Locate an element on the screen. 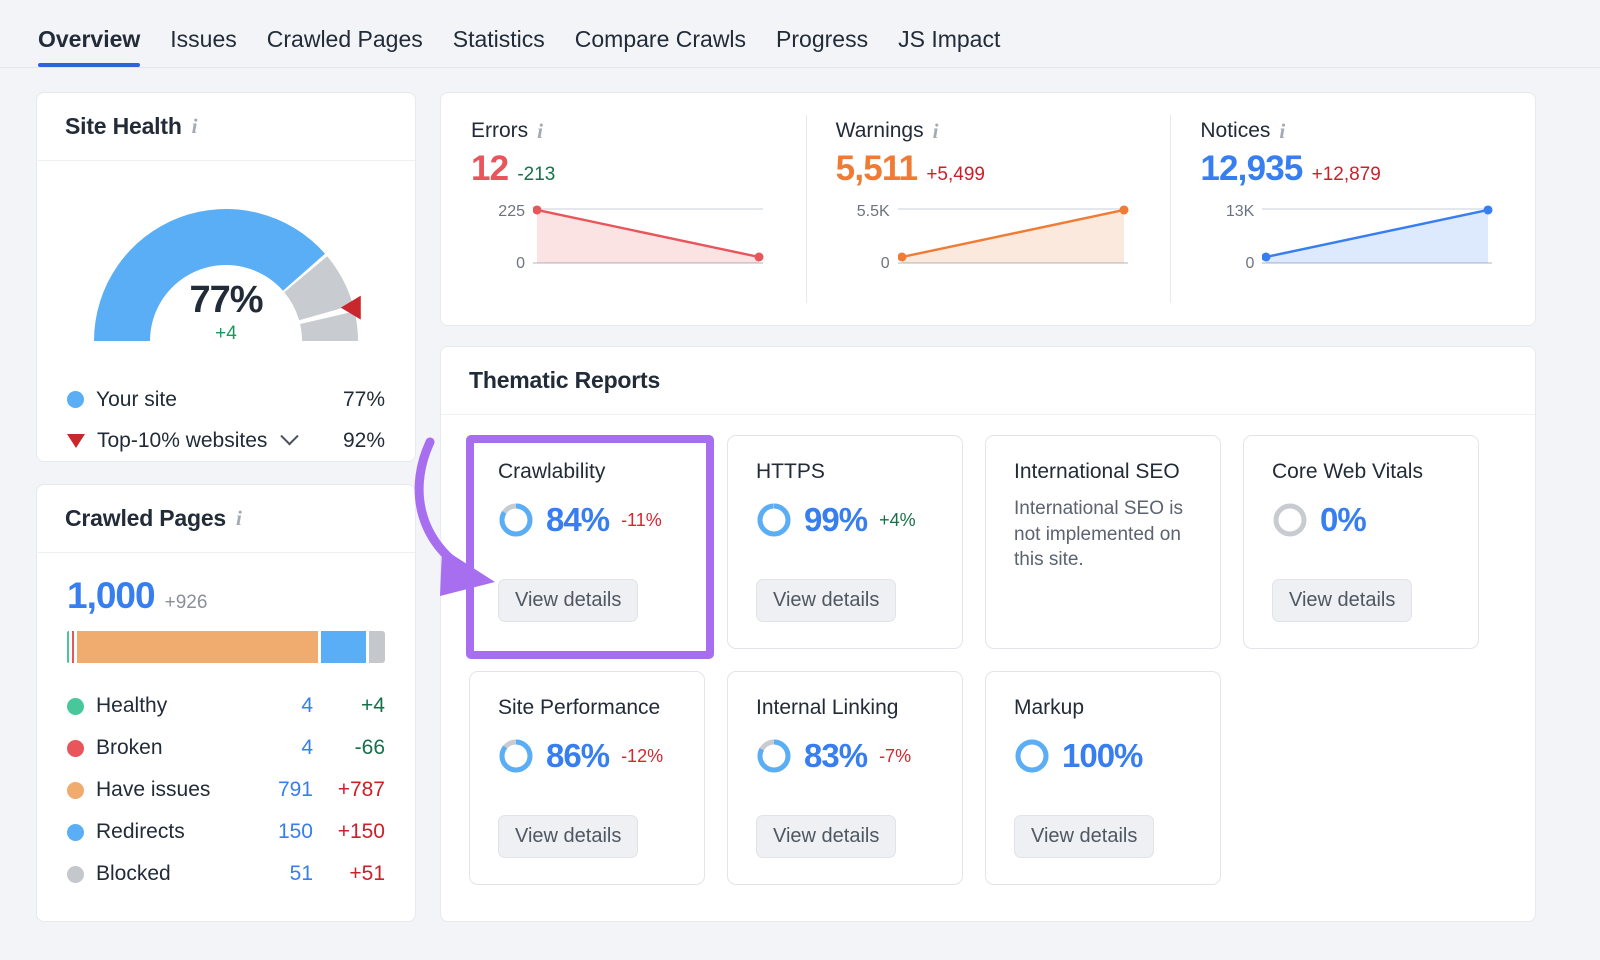 The width and height of the screenshot is (1600, 960). crawled-pages-stacked-bar is located at coordinates (226, 647).